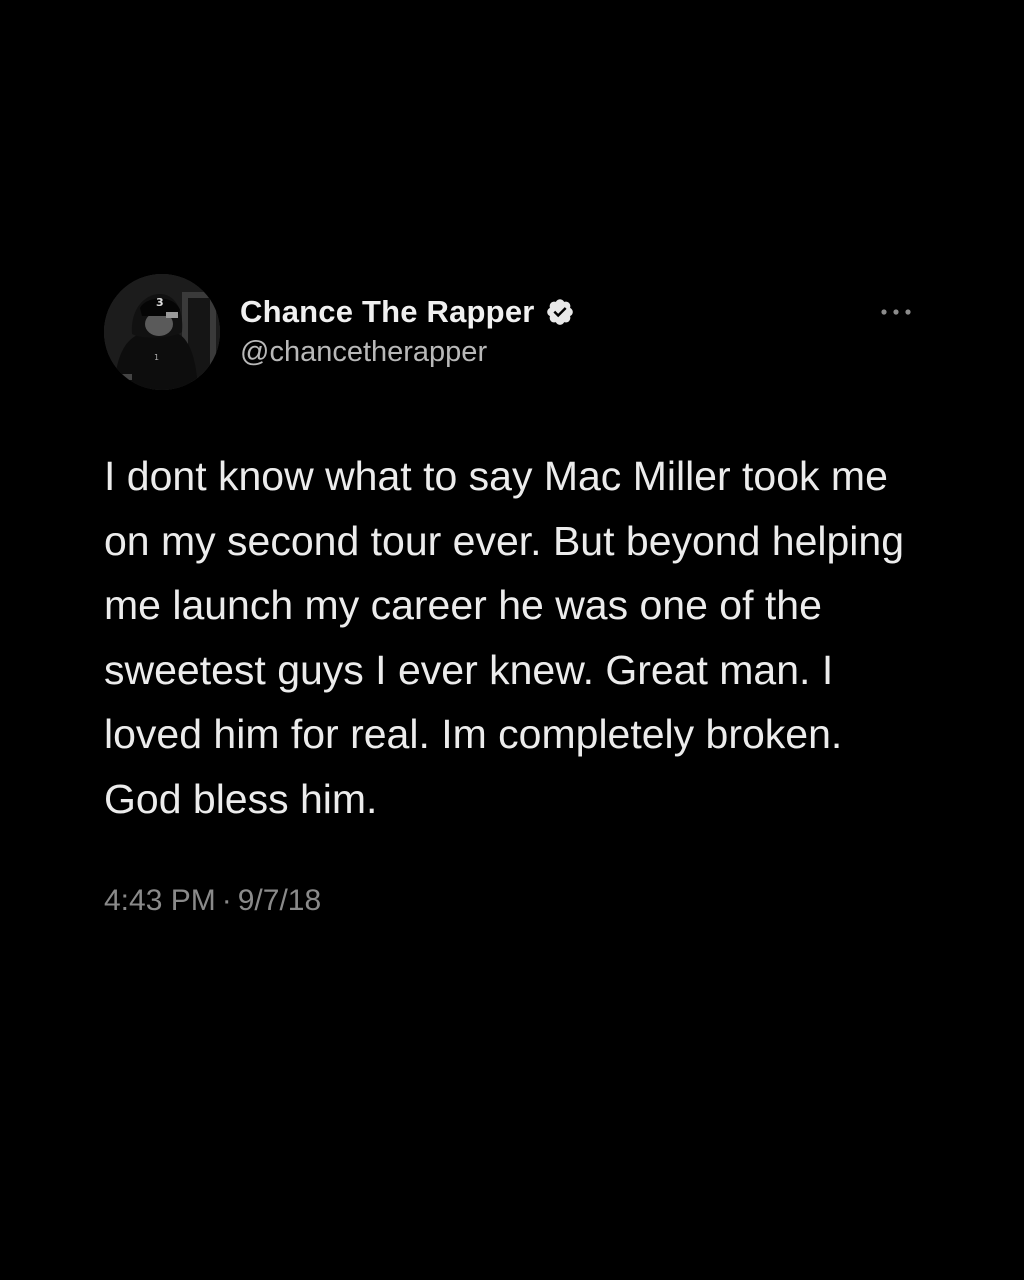 This screenshot has width=1024, height=1280. I want to click on tweet-time: 4:43 PM, so click(160, 900).